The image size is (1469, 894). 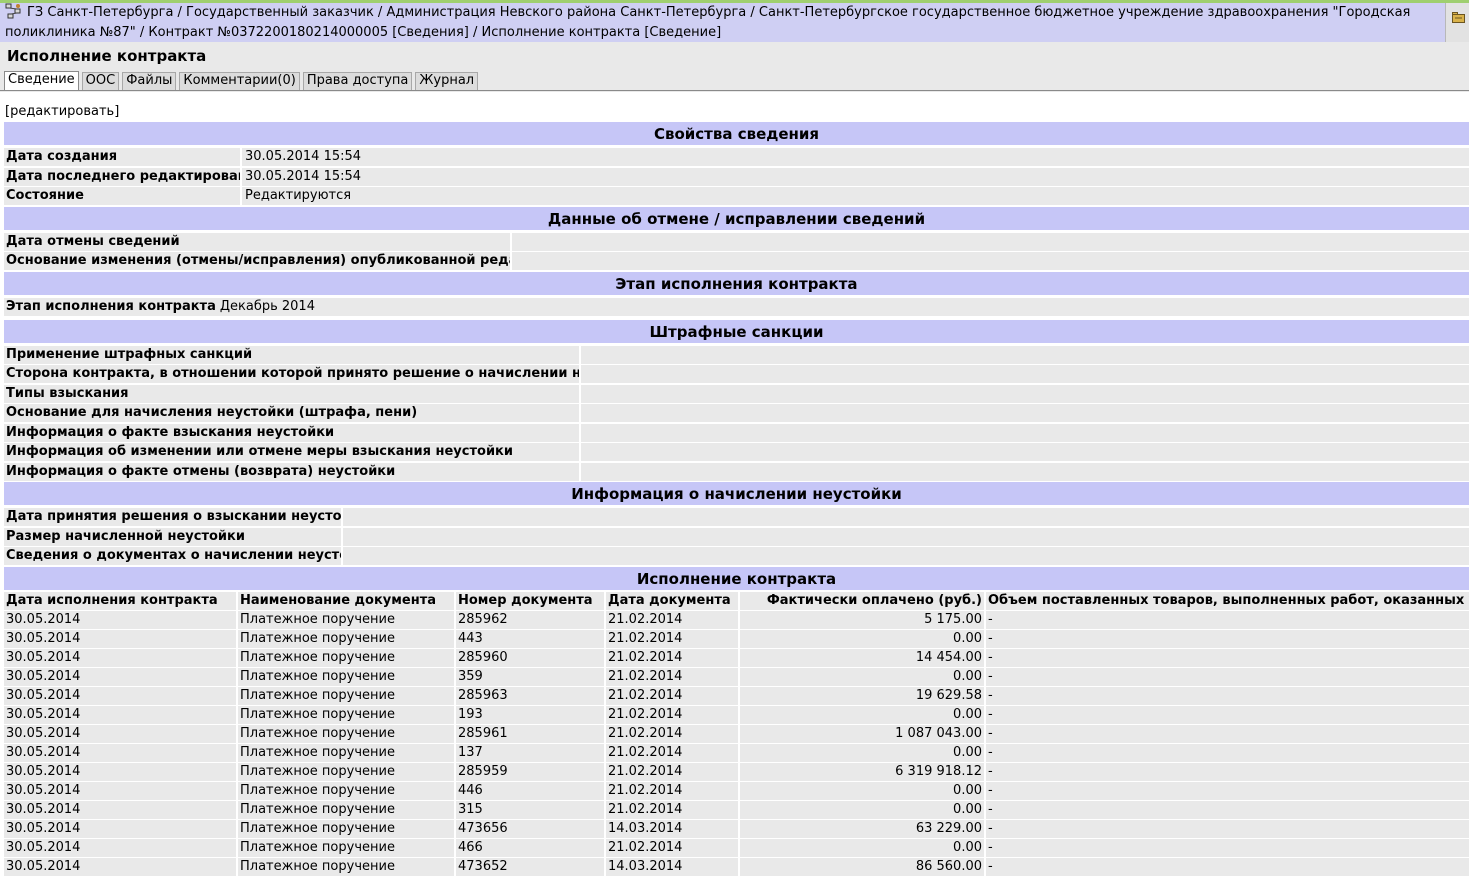 What do you see at coordinates (531, 714) in the screenshot?
I see `table-cell: 193` at bounding box center [531, 714].